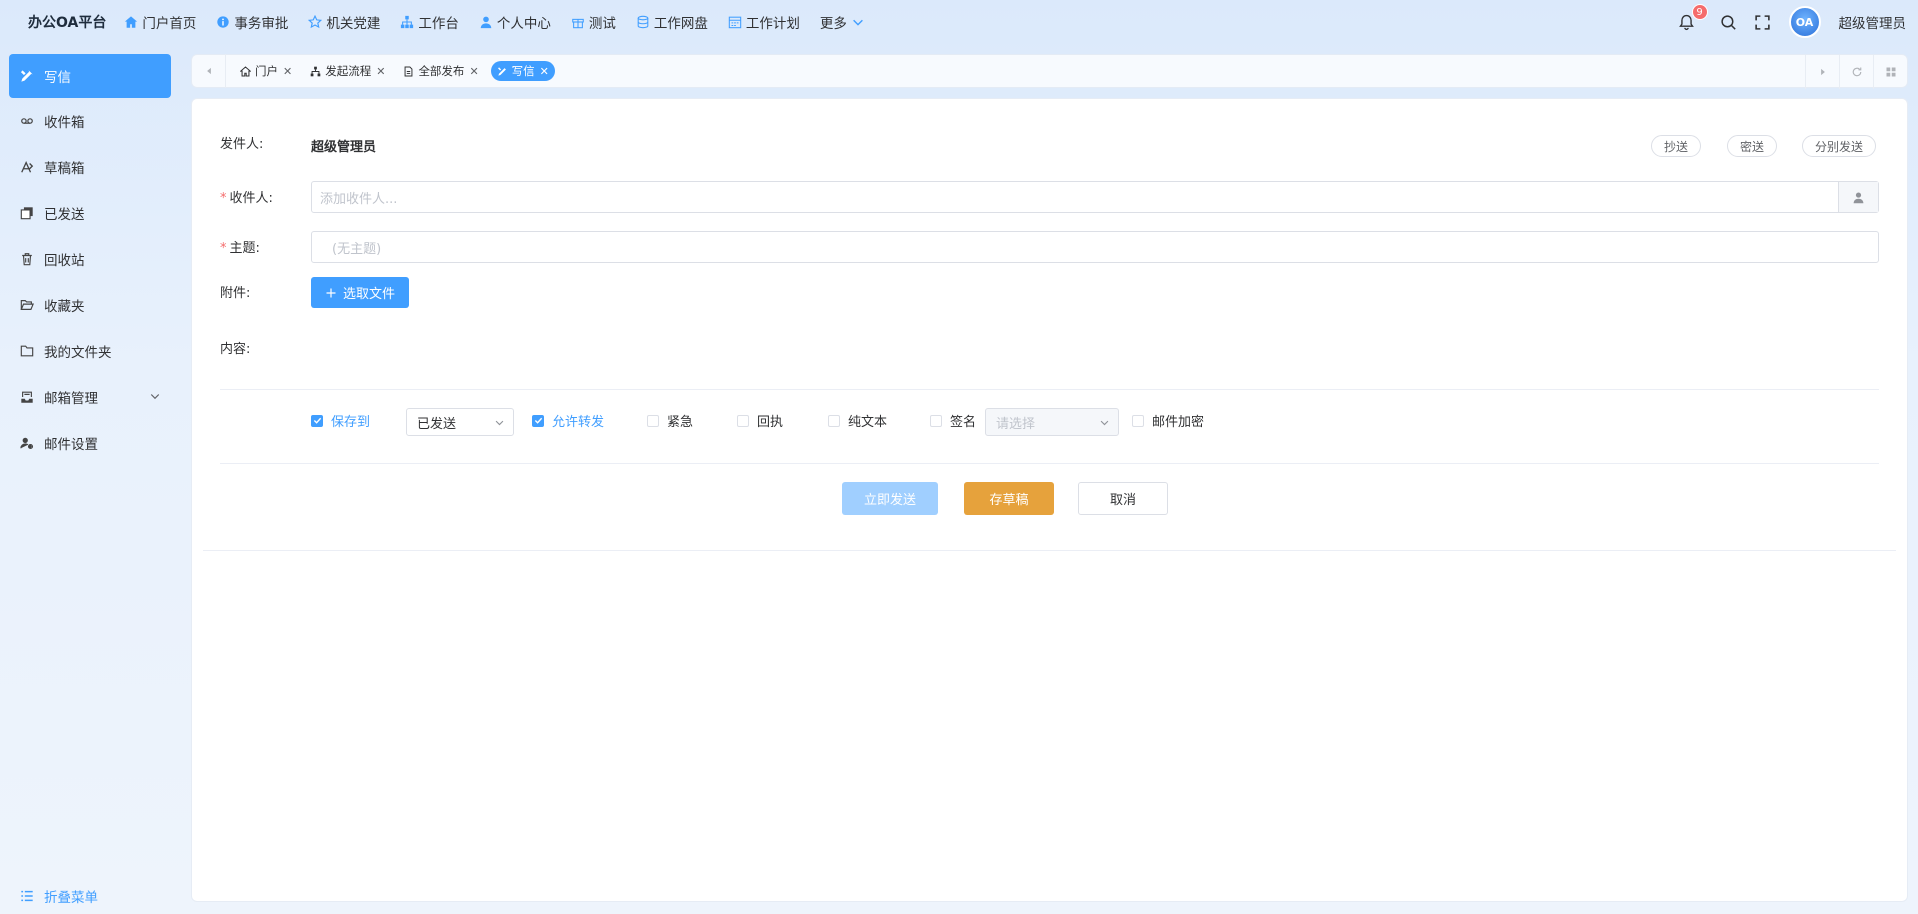 This screenshot has height=914, width=1918. What do you see at coordinates (59, 896) in the screenshot?
I see `collapse-menu-button: 折叠菜单` at bounding box center [59, 896].